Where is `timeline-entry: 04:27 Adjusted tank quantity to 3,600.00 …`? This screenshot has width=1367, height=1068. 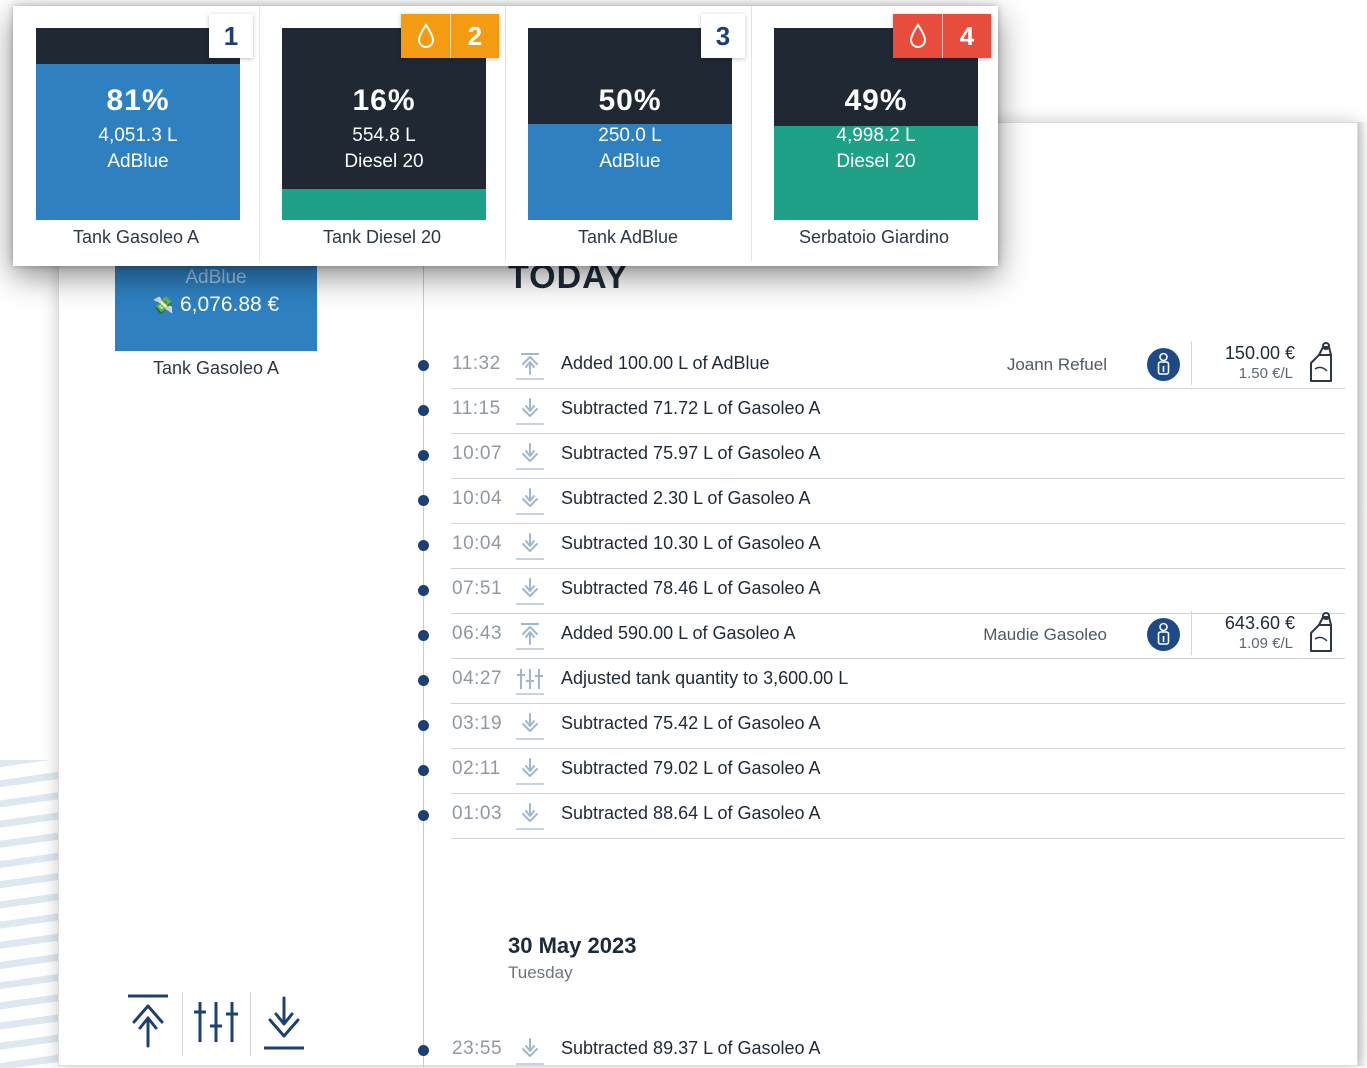
timeline-entry: 04:27 Adjusted tank quantity to 3,600.00 … is located at coordinates (880, 682).